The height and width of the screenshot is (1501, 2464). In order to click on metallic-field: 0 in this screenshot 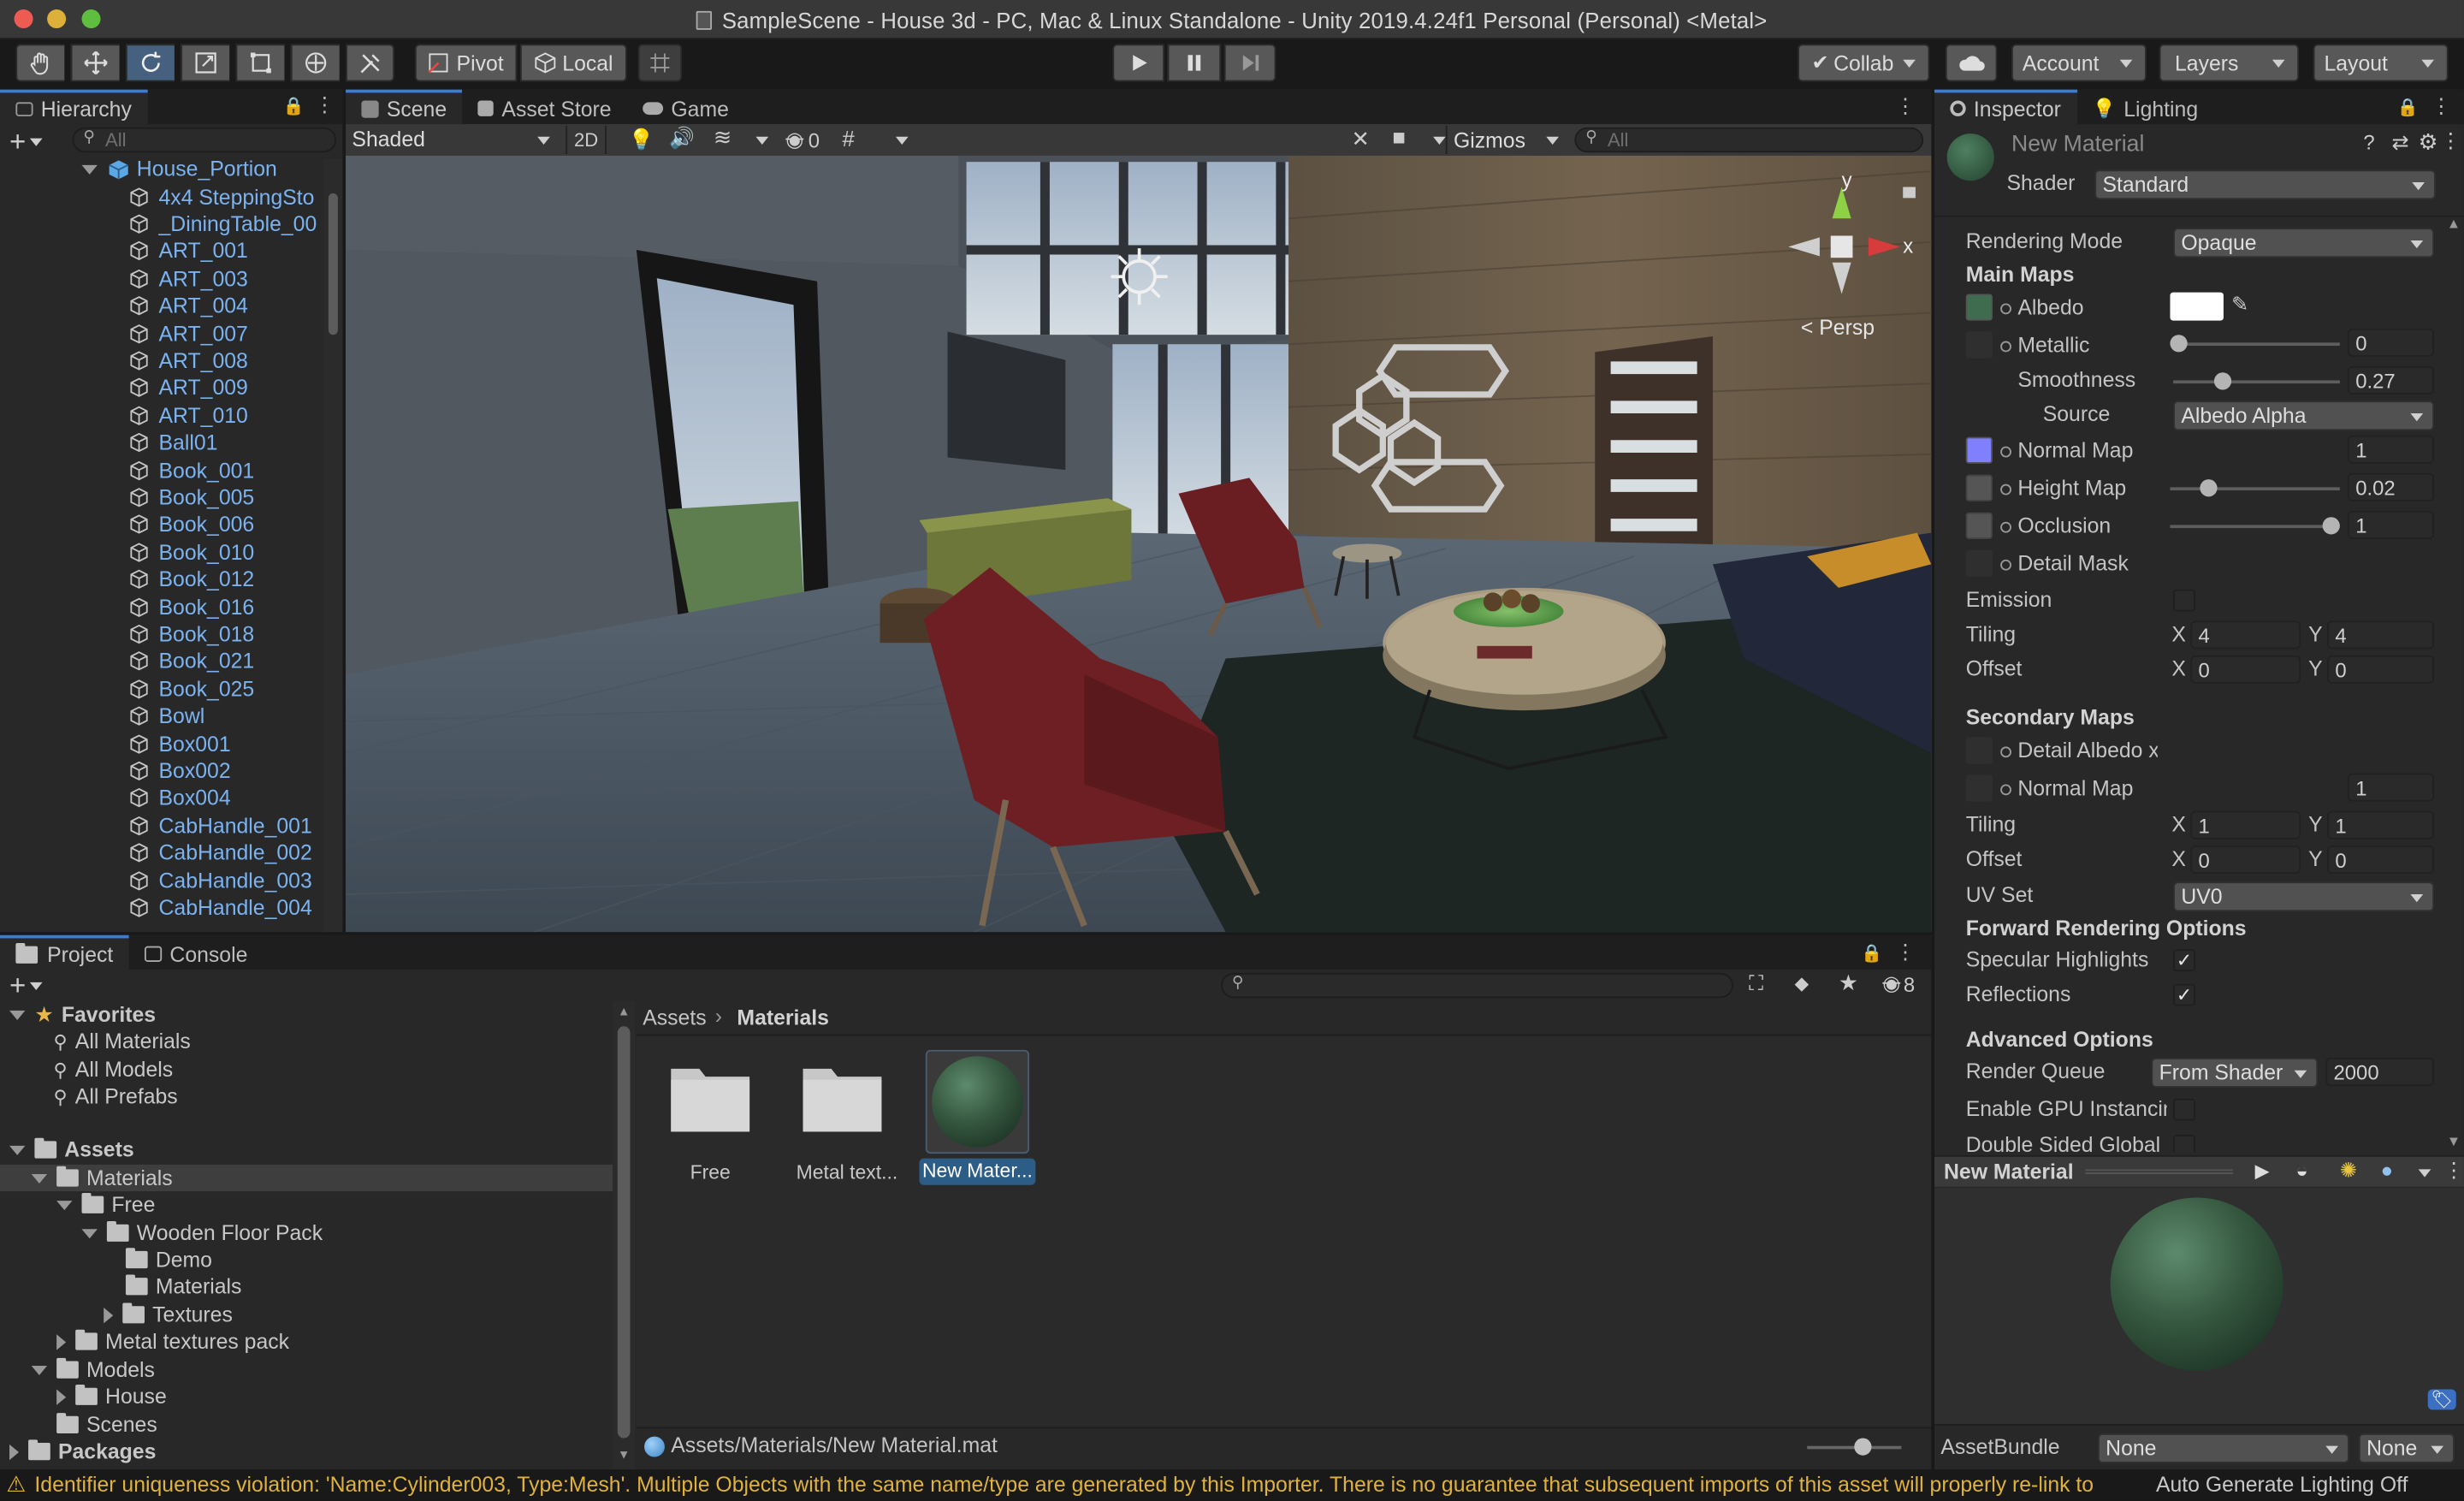, I will do `click(2391, 342)`.